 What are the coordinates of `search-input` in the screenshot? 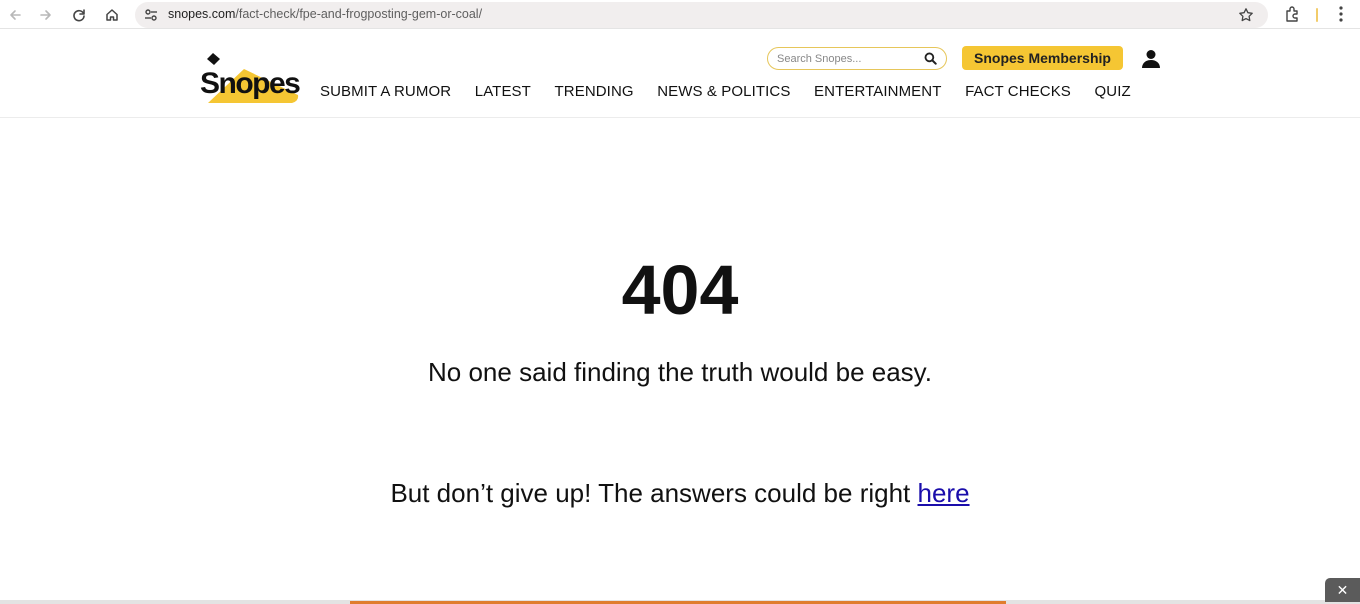 It's located at (847, 59).